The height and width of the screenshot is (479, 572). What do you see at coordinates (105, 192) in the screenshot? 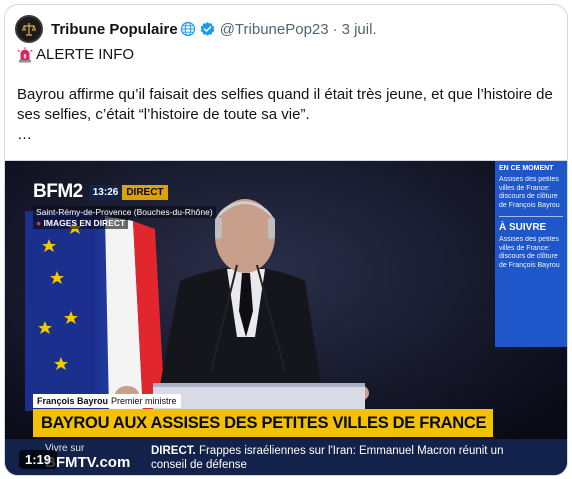
I see `clock-badge: 13:26` at bounding box center [105, 192].